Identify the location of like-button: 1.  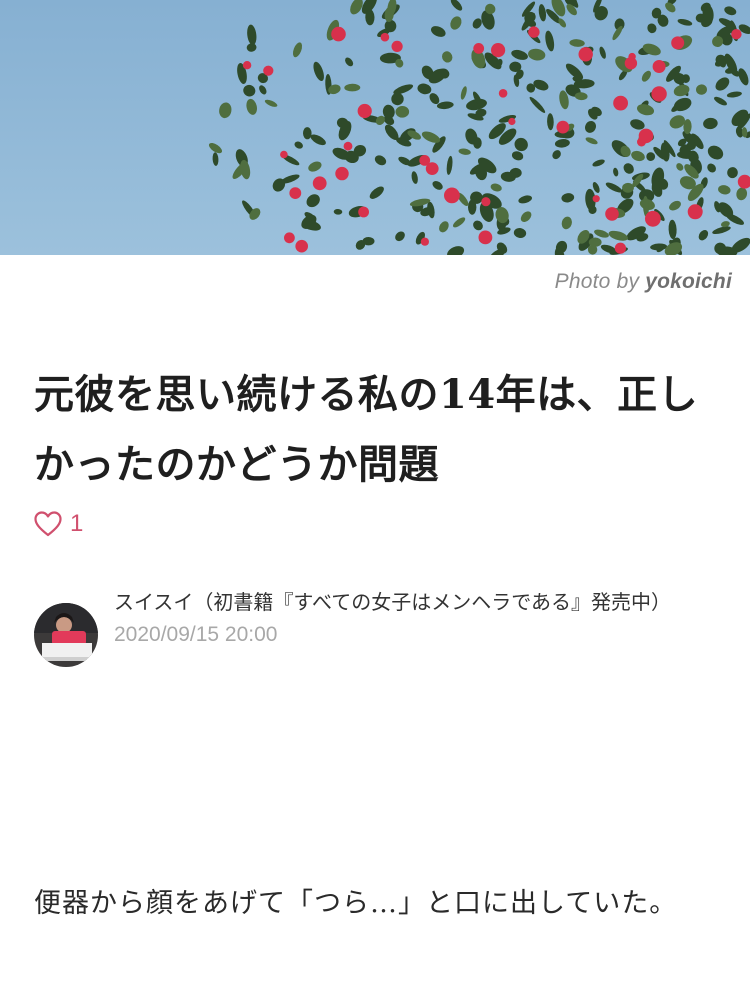
(58, 524).